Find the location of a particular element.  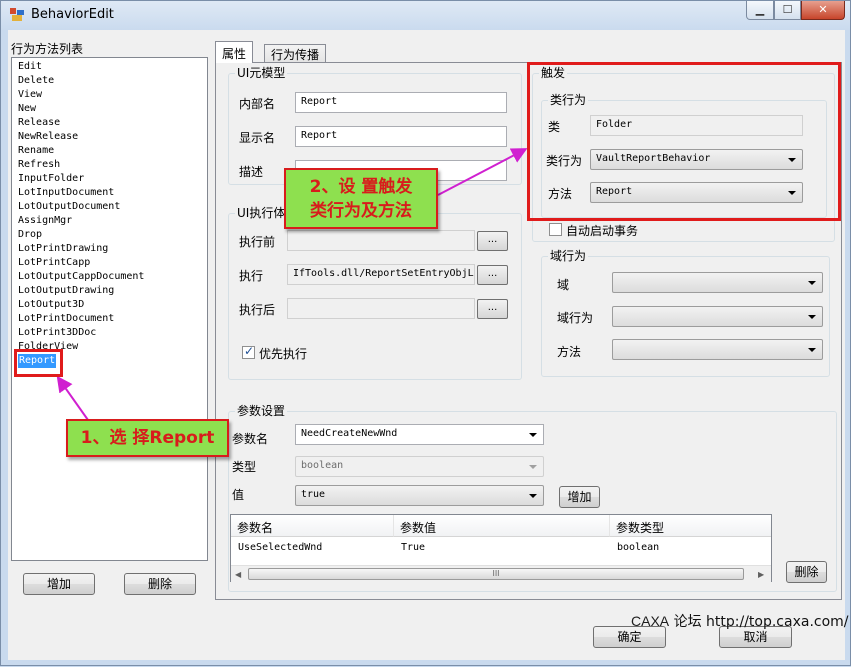

highlight-report-item is located at coordinates (38, 363).